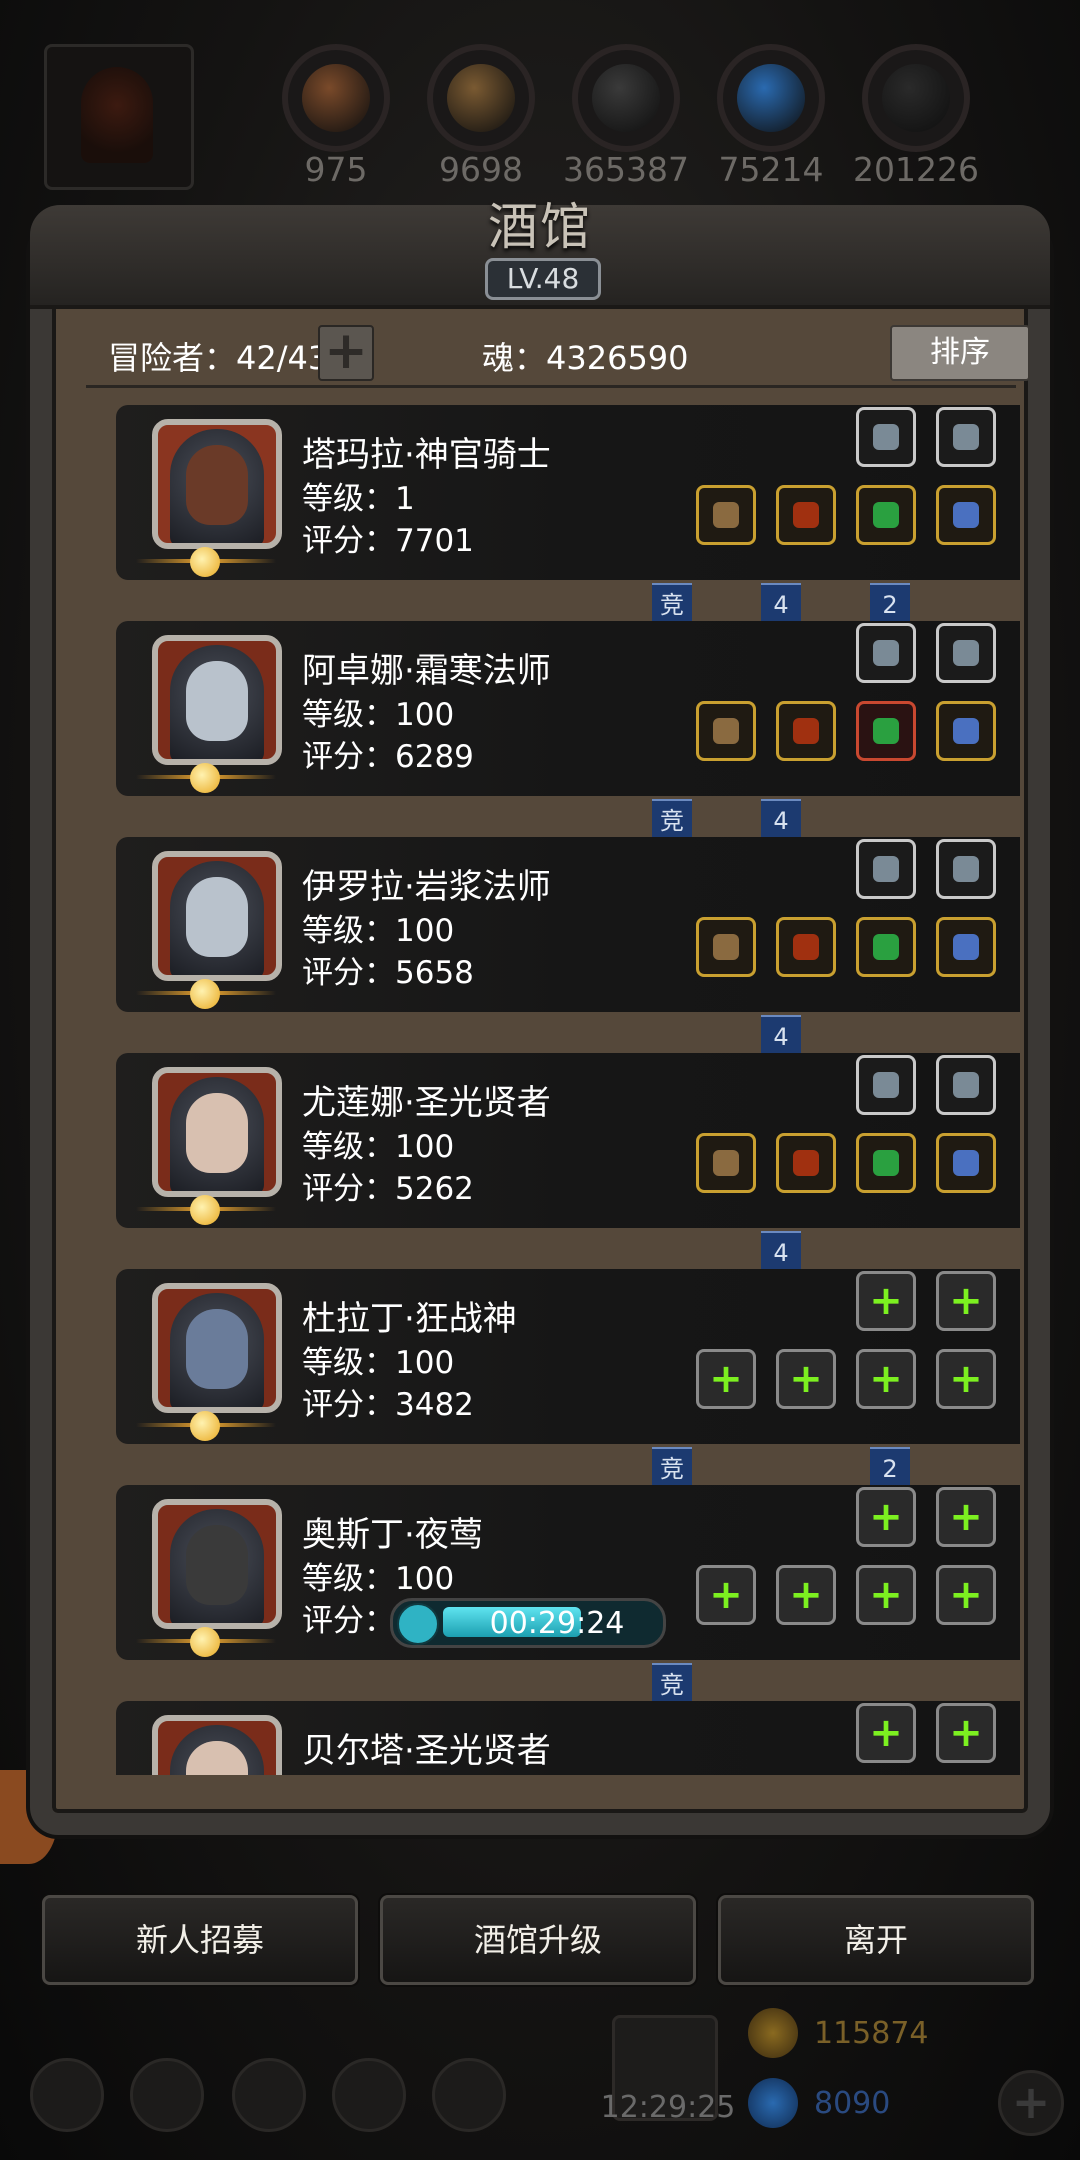 The height and width of the screenshot is (2160, 1080). Describe the element at coordinates (556, 355) in the screenshot. I see `tavern-stats-row: 冒险者：42/43 + 魂：4326590 排序` at that location.